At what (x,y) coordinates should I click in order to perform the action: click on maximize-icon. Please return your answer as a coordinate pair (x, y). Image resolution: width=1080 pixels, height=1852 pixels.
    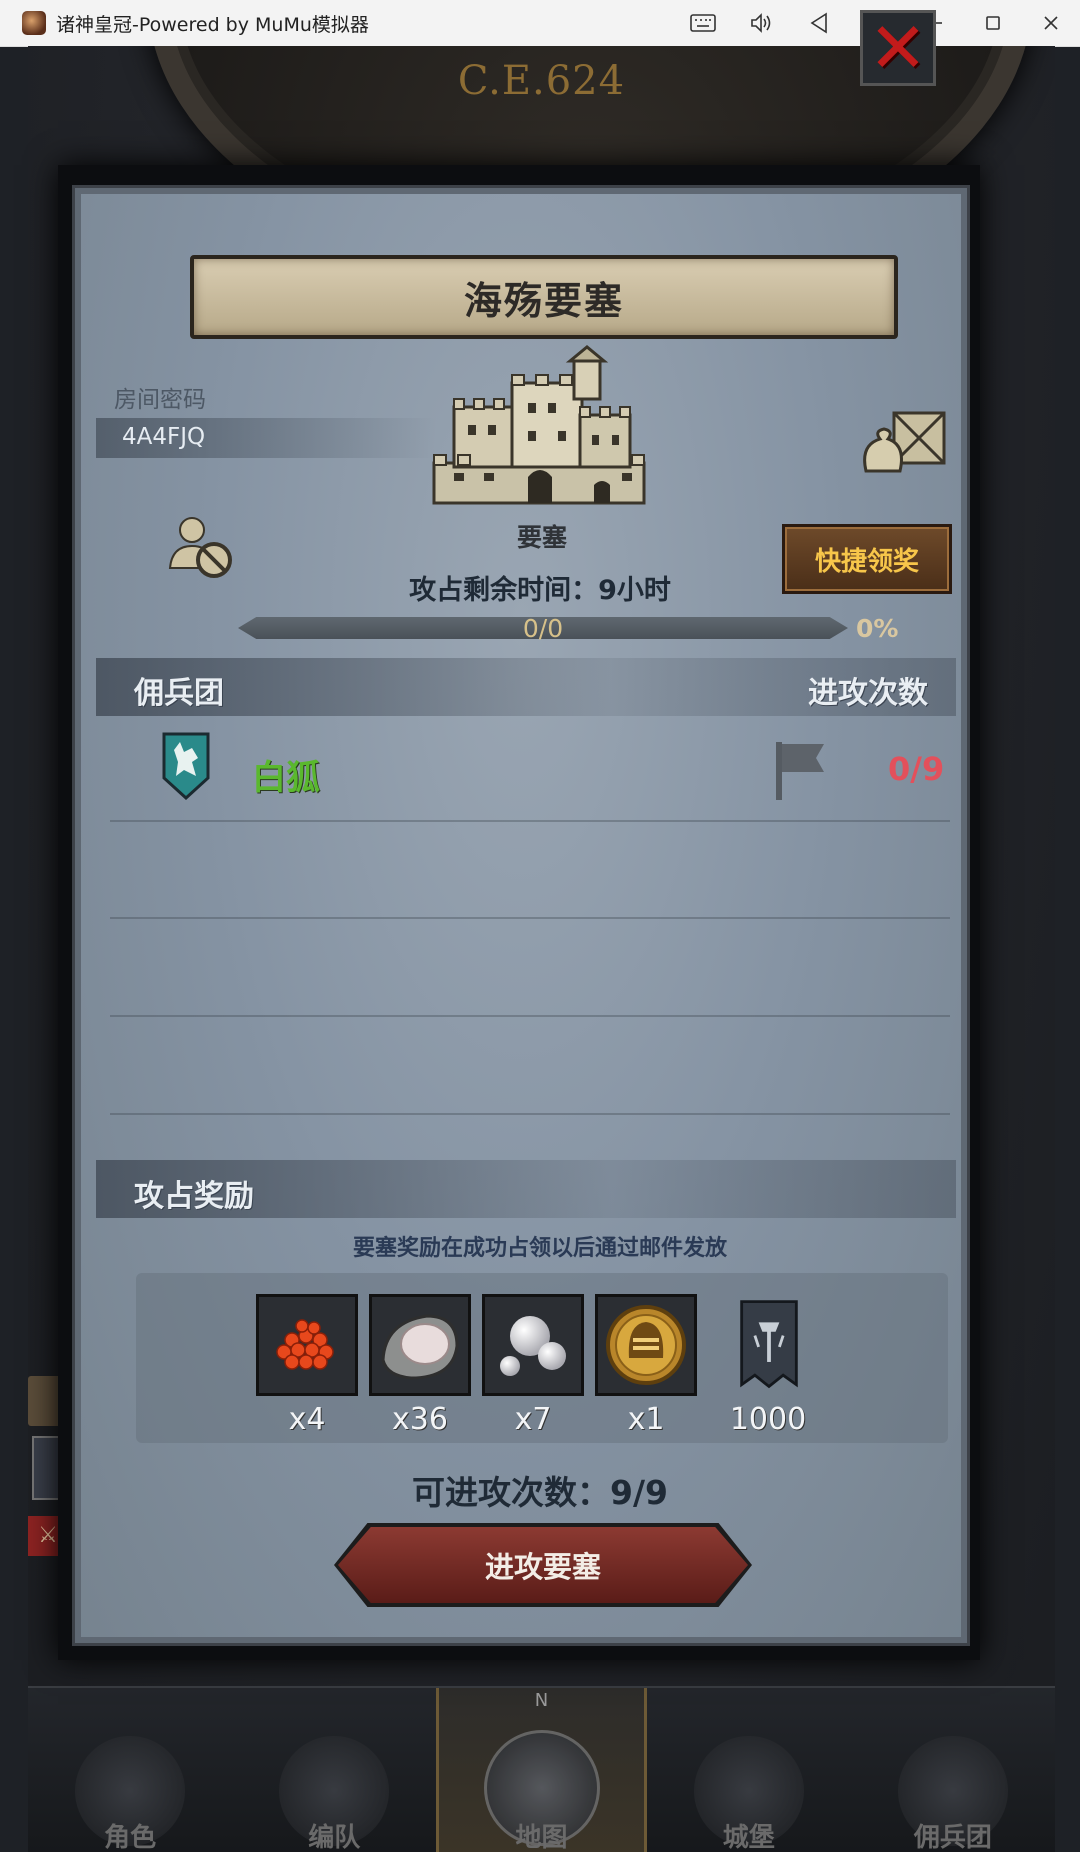
    Looking at the image, I should click on (993, 23).